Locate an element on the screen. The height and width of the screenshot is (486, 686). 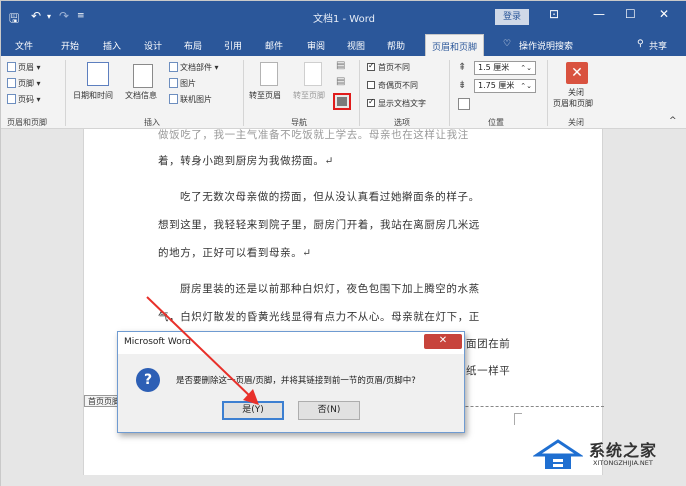
house-logo-icon is located at coordinates (558, 454).